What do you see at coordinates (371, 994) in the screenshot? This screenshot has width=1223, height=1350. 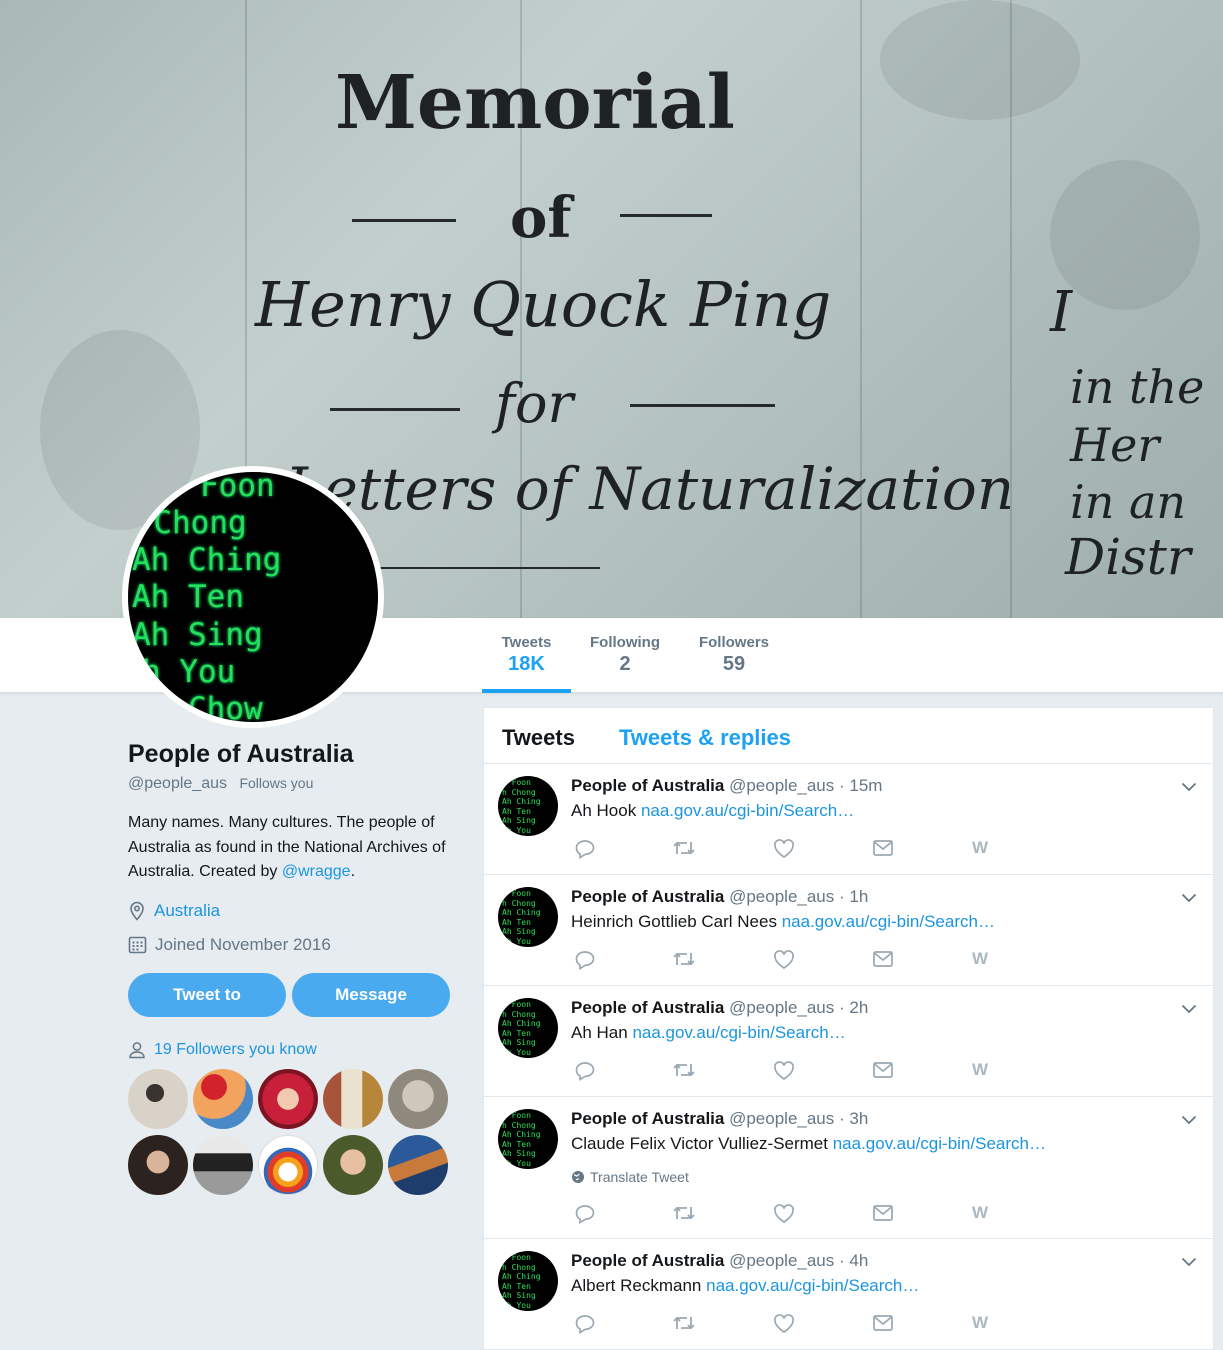 I see `message-button: Message` at bounding box center [371, 994].